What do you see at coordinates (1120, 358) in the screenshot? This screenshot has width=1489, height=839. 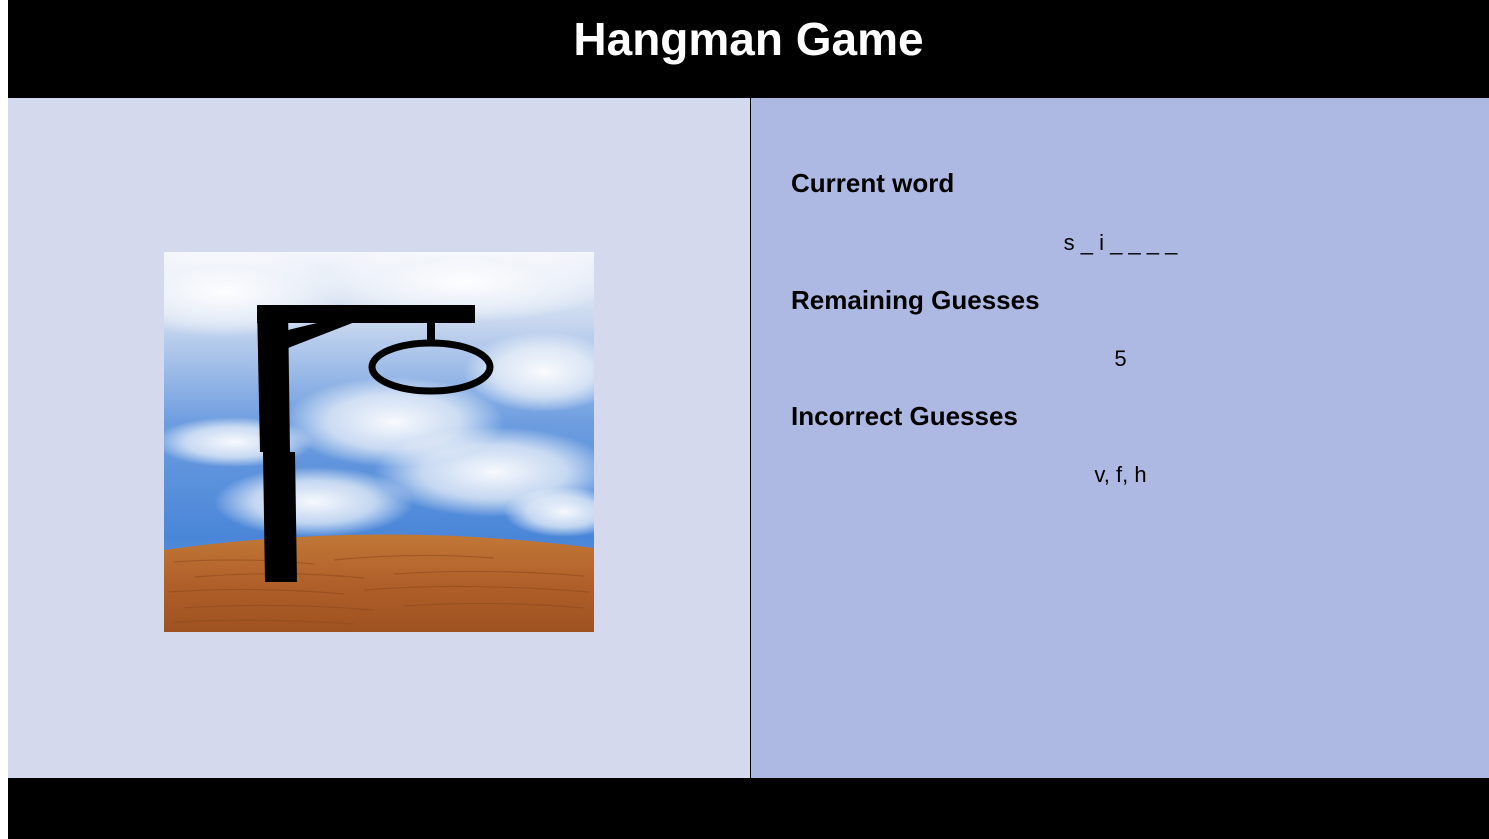 I see `remaining-guesses-count: 5` at bounding box center [1120, 358].